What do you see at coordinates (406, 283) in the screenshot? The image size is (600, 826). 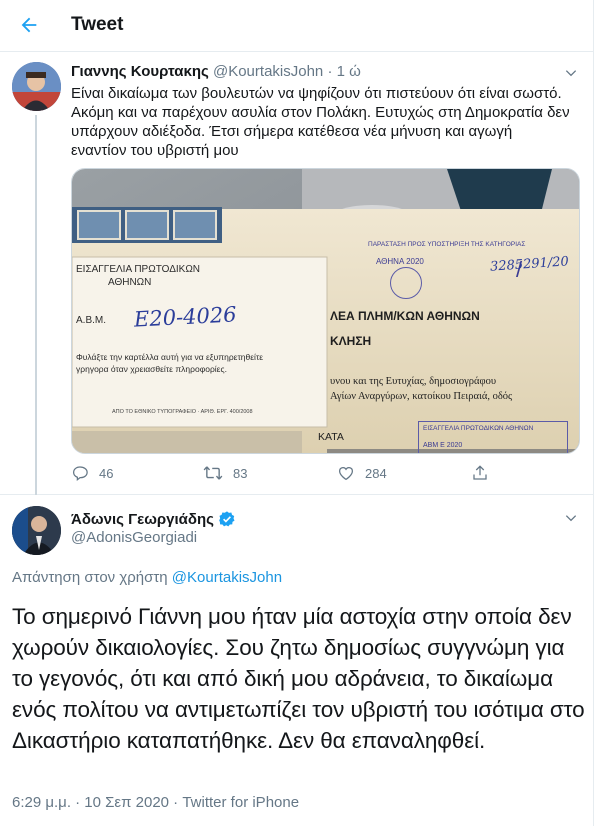 I see `stamp-circle` at bounding box center [406, 283].